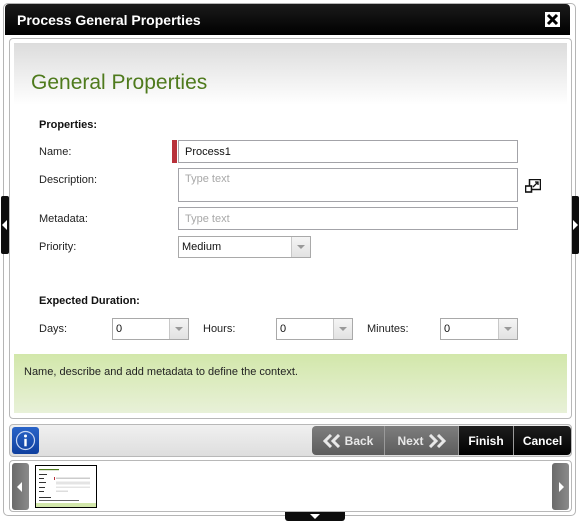  Describe the element at coordinates (331, 440) in the screenshot. I see `double-chevron-left-icon` at that location.